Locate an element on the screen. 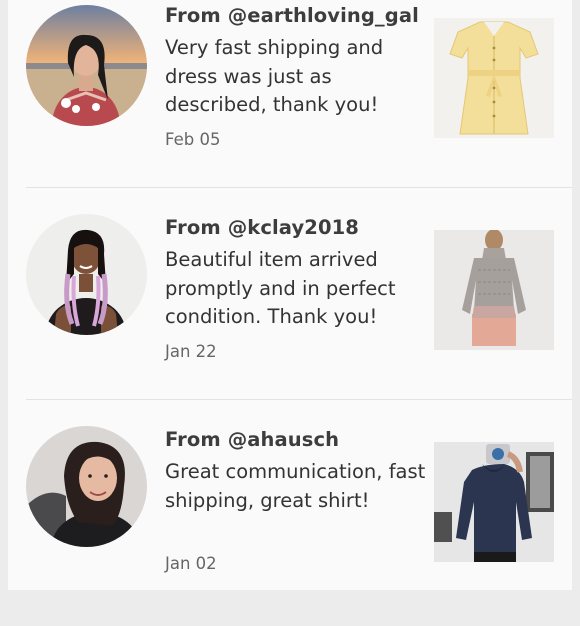 The height and width of the screenshot is (626, 580). navy-shirt-icon is located at coordinates (494, 502).